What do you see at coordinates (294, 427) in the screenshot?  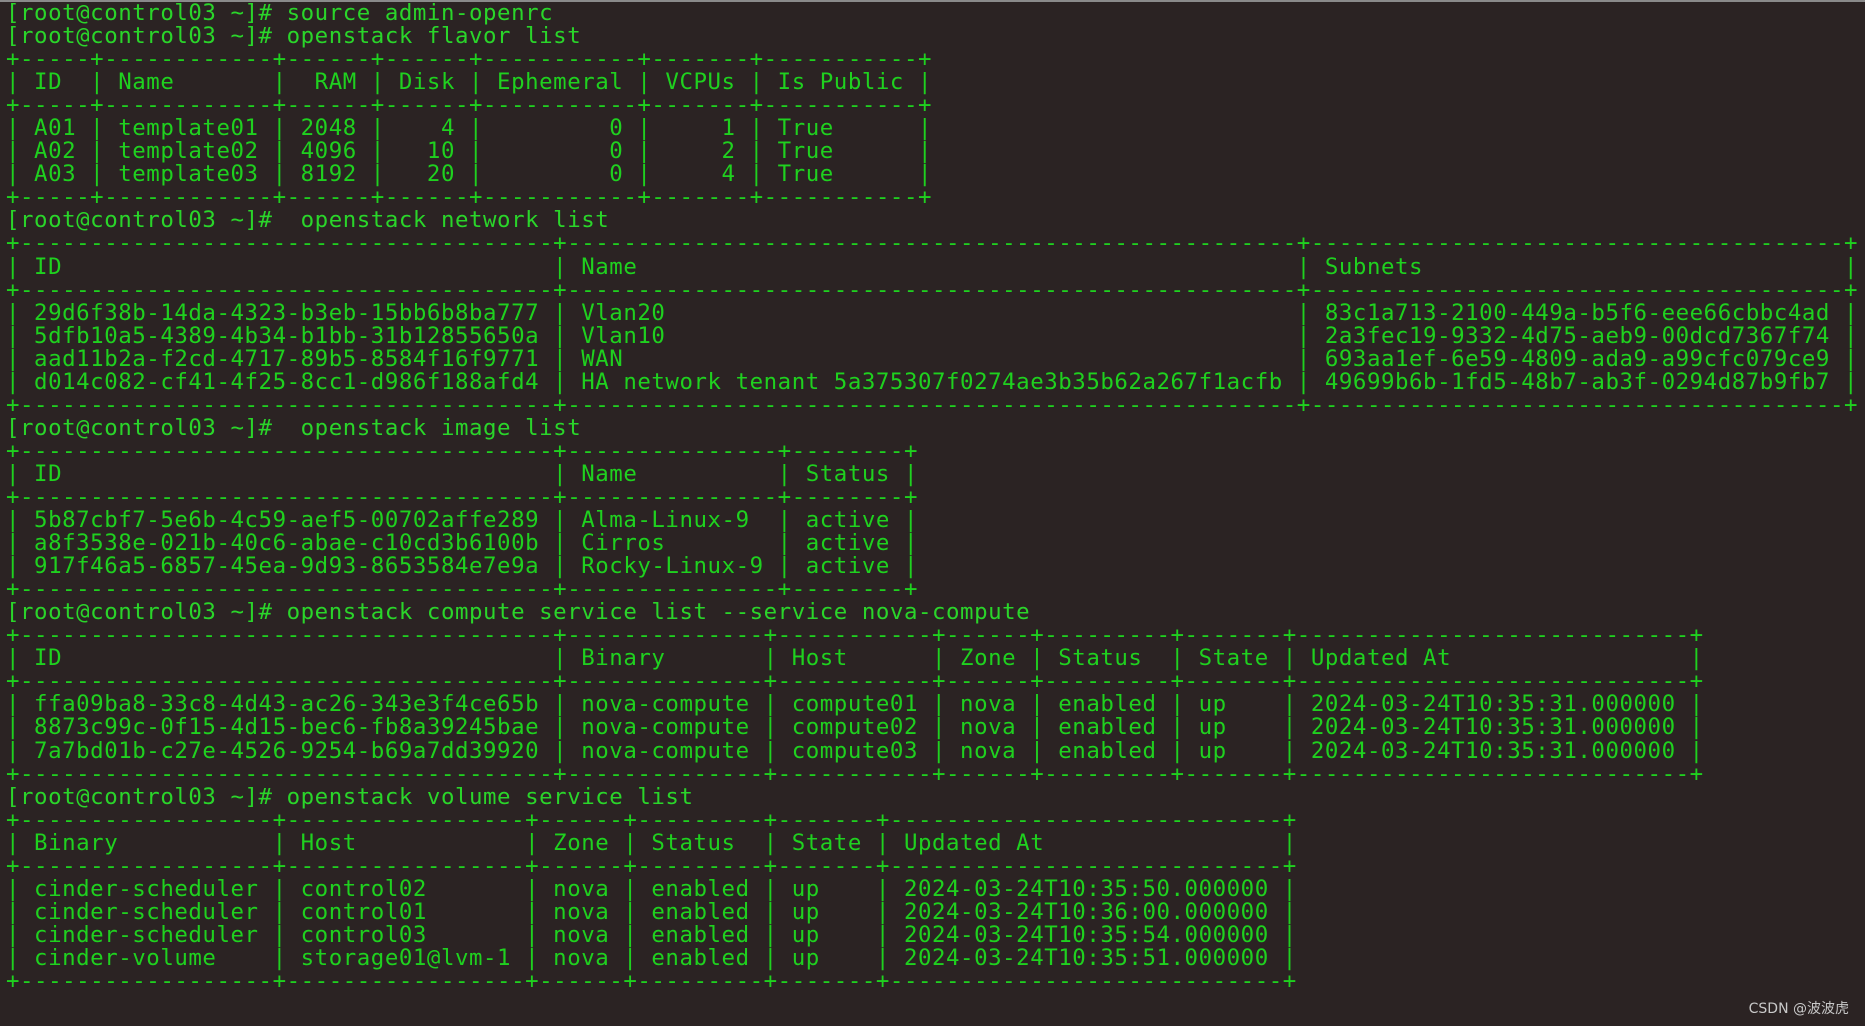 I see `command-prompt-line: [root@control03 ~]# openstack image list` at bounding box center [294, 427].